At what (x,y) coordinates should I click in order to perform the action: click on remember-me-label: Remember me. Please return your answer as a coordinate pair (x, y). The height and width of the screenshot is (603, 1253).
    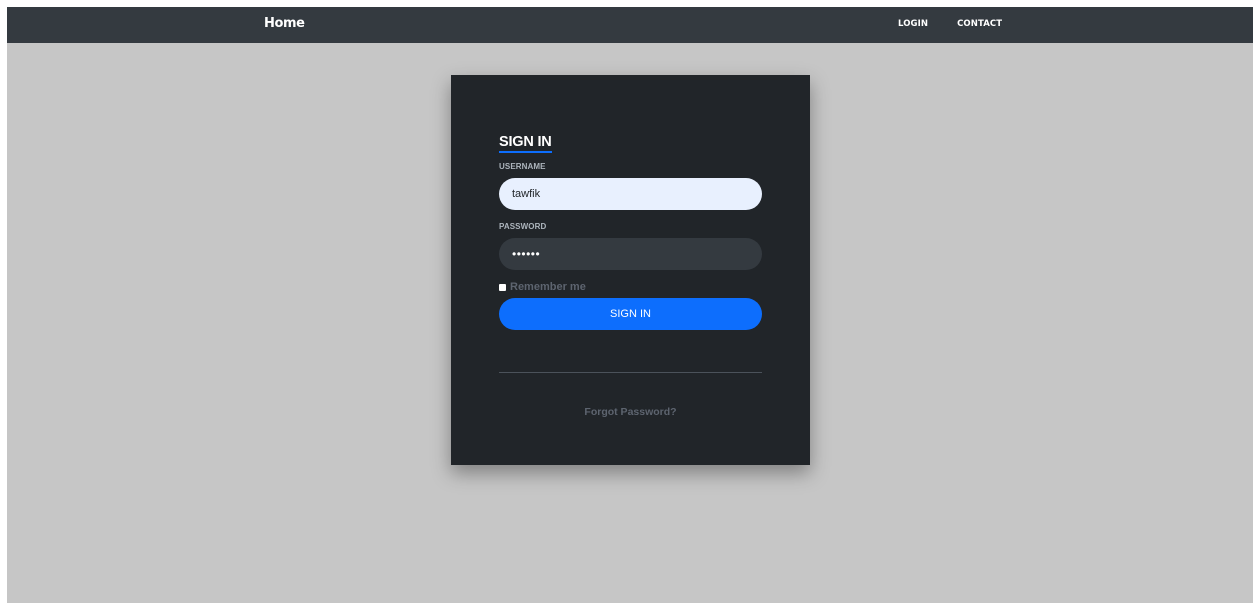
    Looking at the image, I should click on (548, 287).